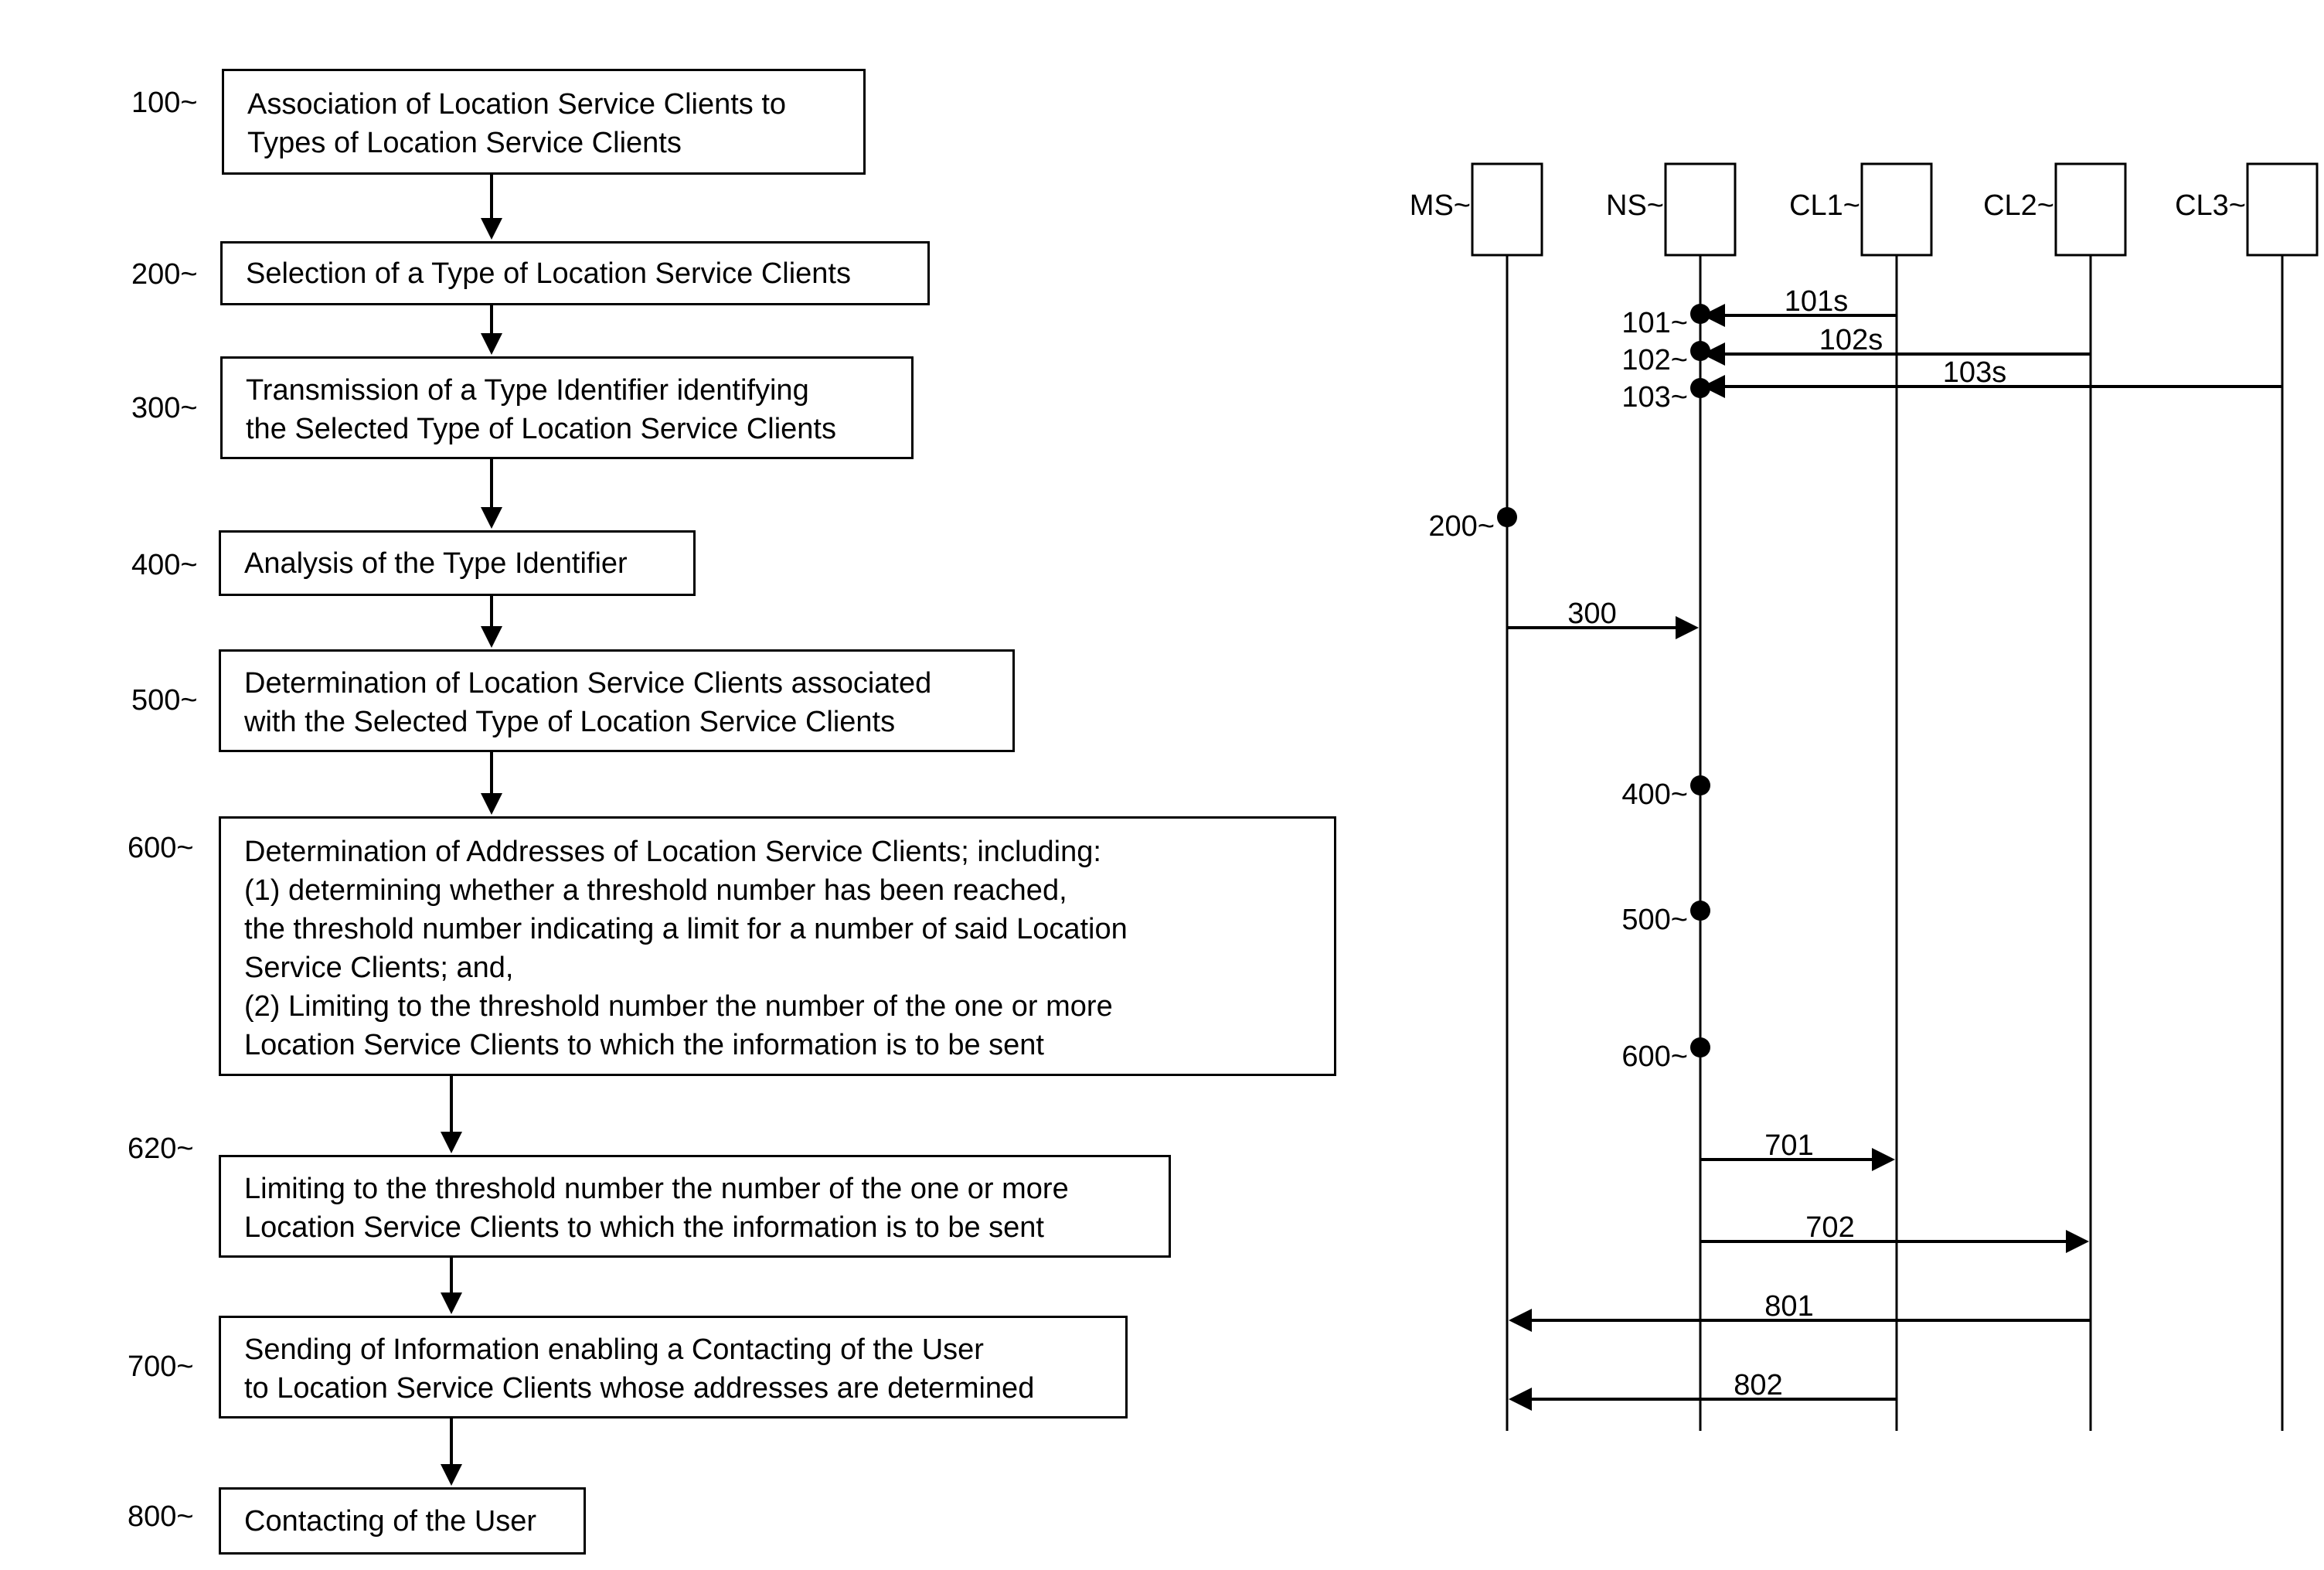 This screenshot has height=1570, width=2324. Describe the element at coordinates (1591, 614) in the screenshot. I see `message-label-300: 300` at that location.